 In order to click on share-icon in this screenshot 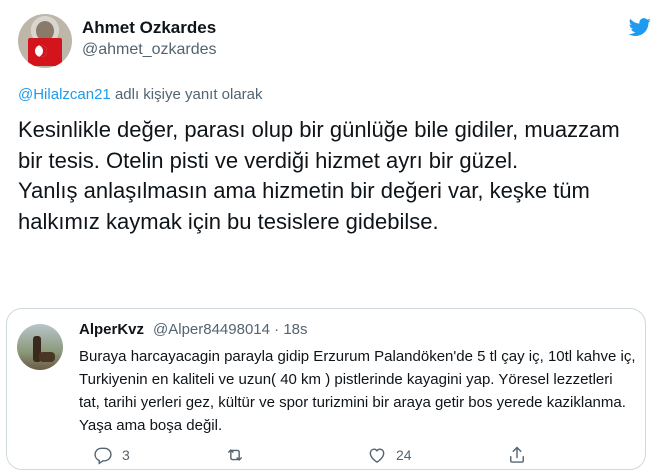, I will do `click(517, 454)`.